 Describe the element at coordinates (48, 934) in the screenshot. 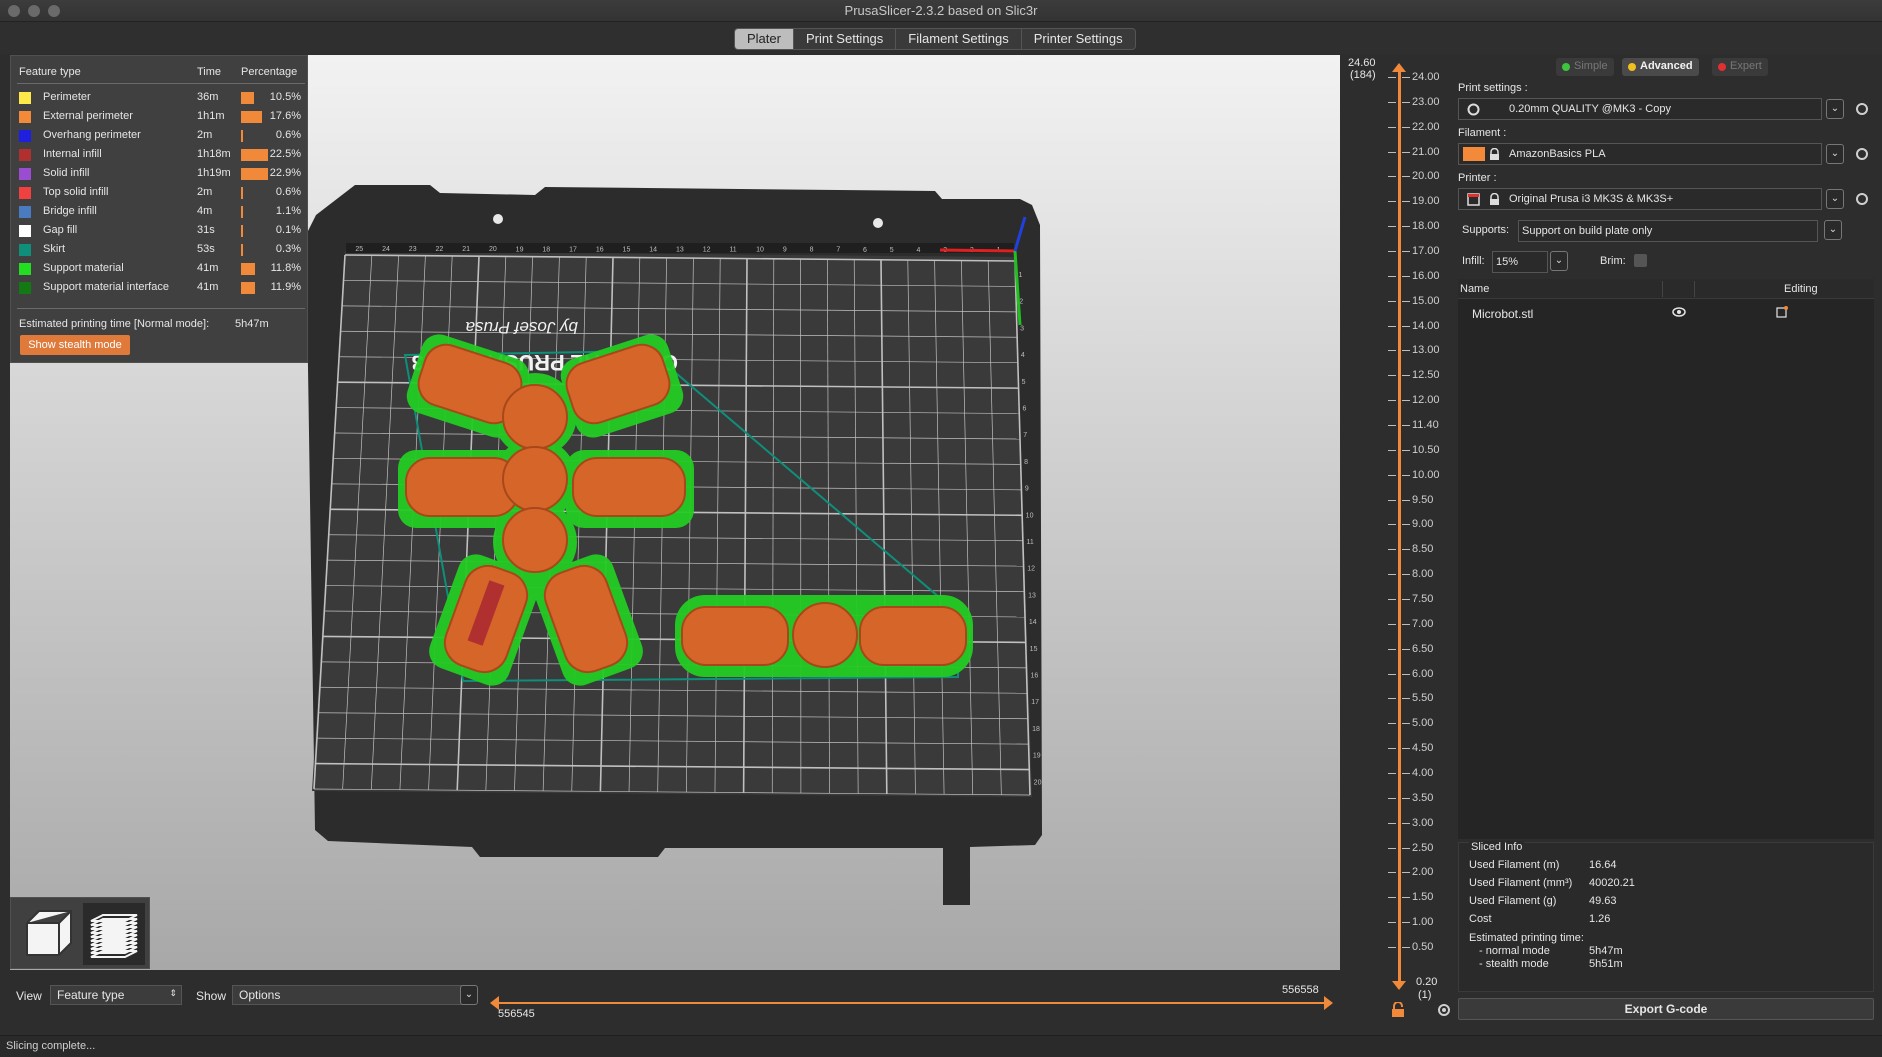

I see `3d-view-icon` at that location.